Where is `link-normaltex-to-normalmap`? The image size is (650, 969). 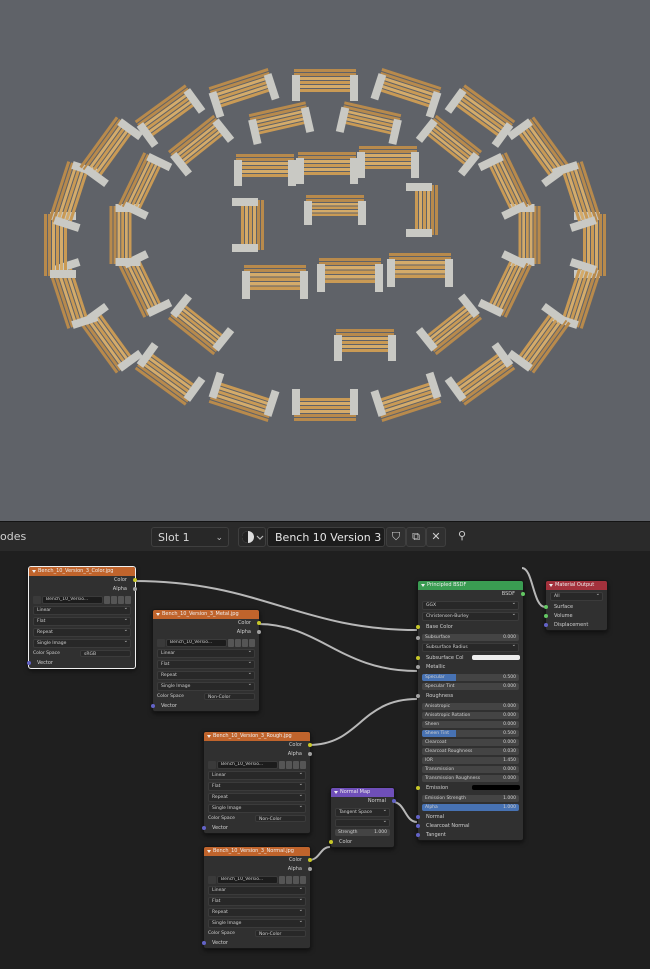
link-normaltex-to-normalmap is located at coordinates (319, 853).